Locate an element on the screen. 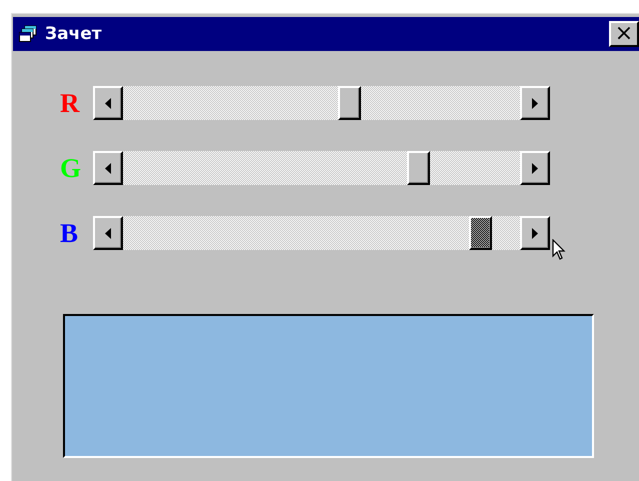 This screenshot has width=639, height=481. channel-label: G is located at coordinates (71, 168).